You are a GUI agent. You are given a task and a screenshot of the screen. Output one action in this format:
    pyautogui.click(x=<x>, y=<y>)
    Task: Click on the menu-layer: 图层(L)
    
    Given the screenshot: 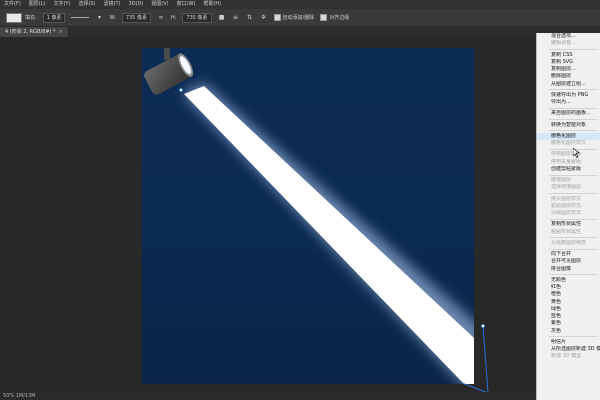 What is the action you would take?
    pyautogui.click(x=37, y=4)
    